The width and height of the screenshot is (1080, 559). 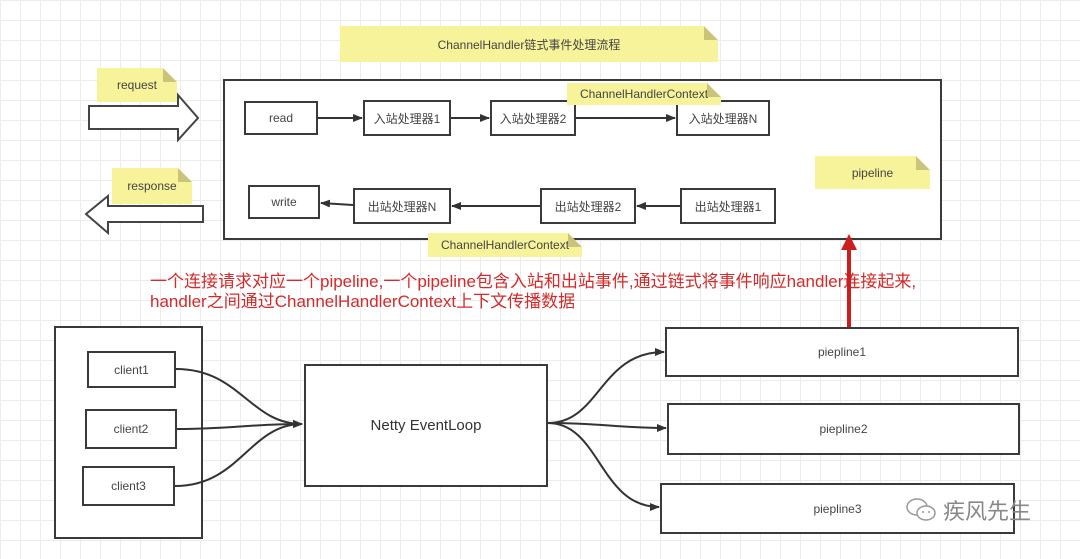 I want to click on inbound-handler-2: 入站处理器2, so click(x=533, y=118).